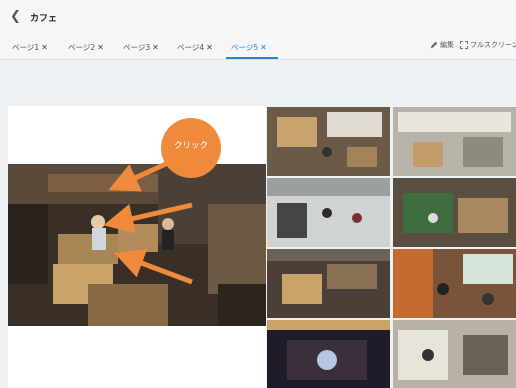 The image size is (516, 388). I want to click on header: ❮ カフェ, so click(258, 17).